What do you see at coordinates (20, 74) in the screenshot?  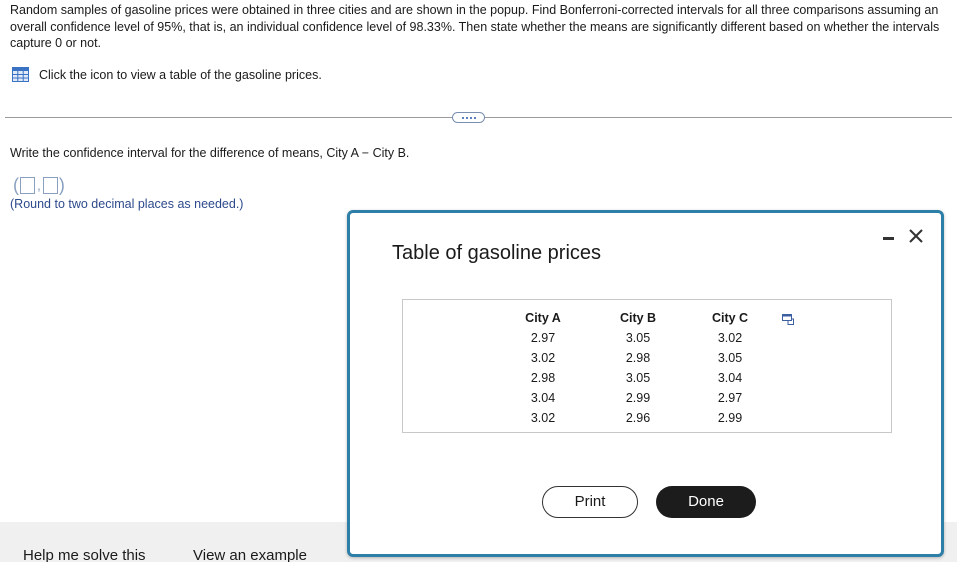 I see `table-grid-icon` at bounding box center [20, 74].